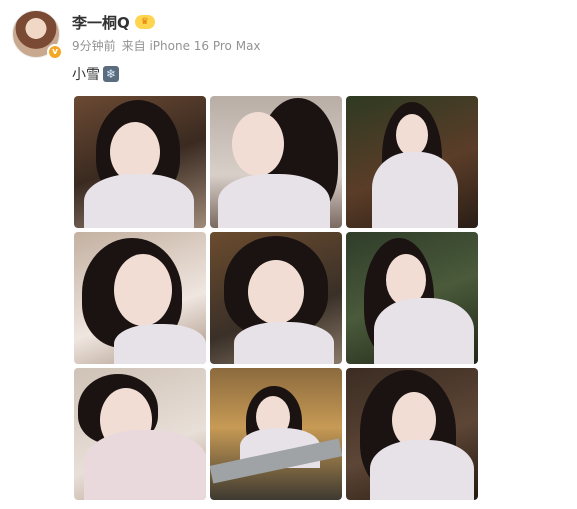 The width and height of the screenshot is (577, 509). What do you see at coordinates (191, 46) in the screenshot?
I see `post-source: 来自 iPhone 16 Pro Max` at bounding box center [191, 46].